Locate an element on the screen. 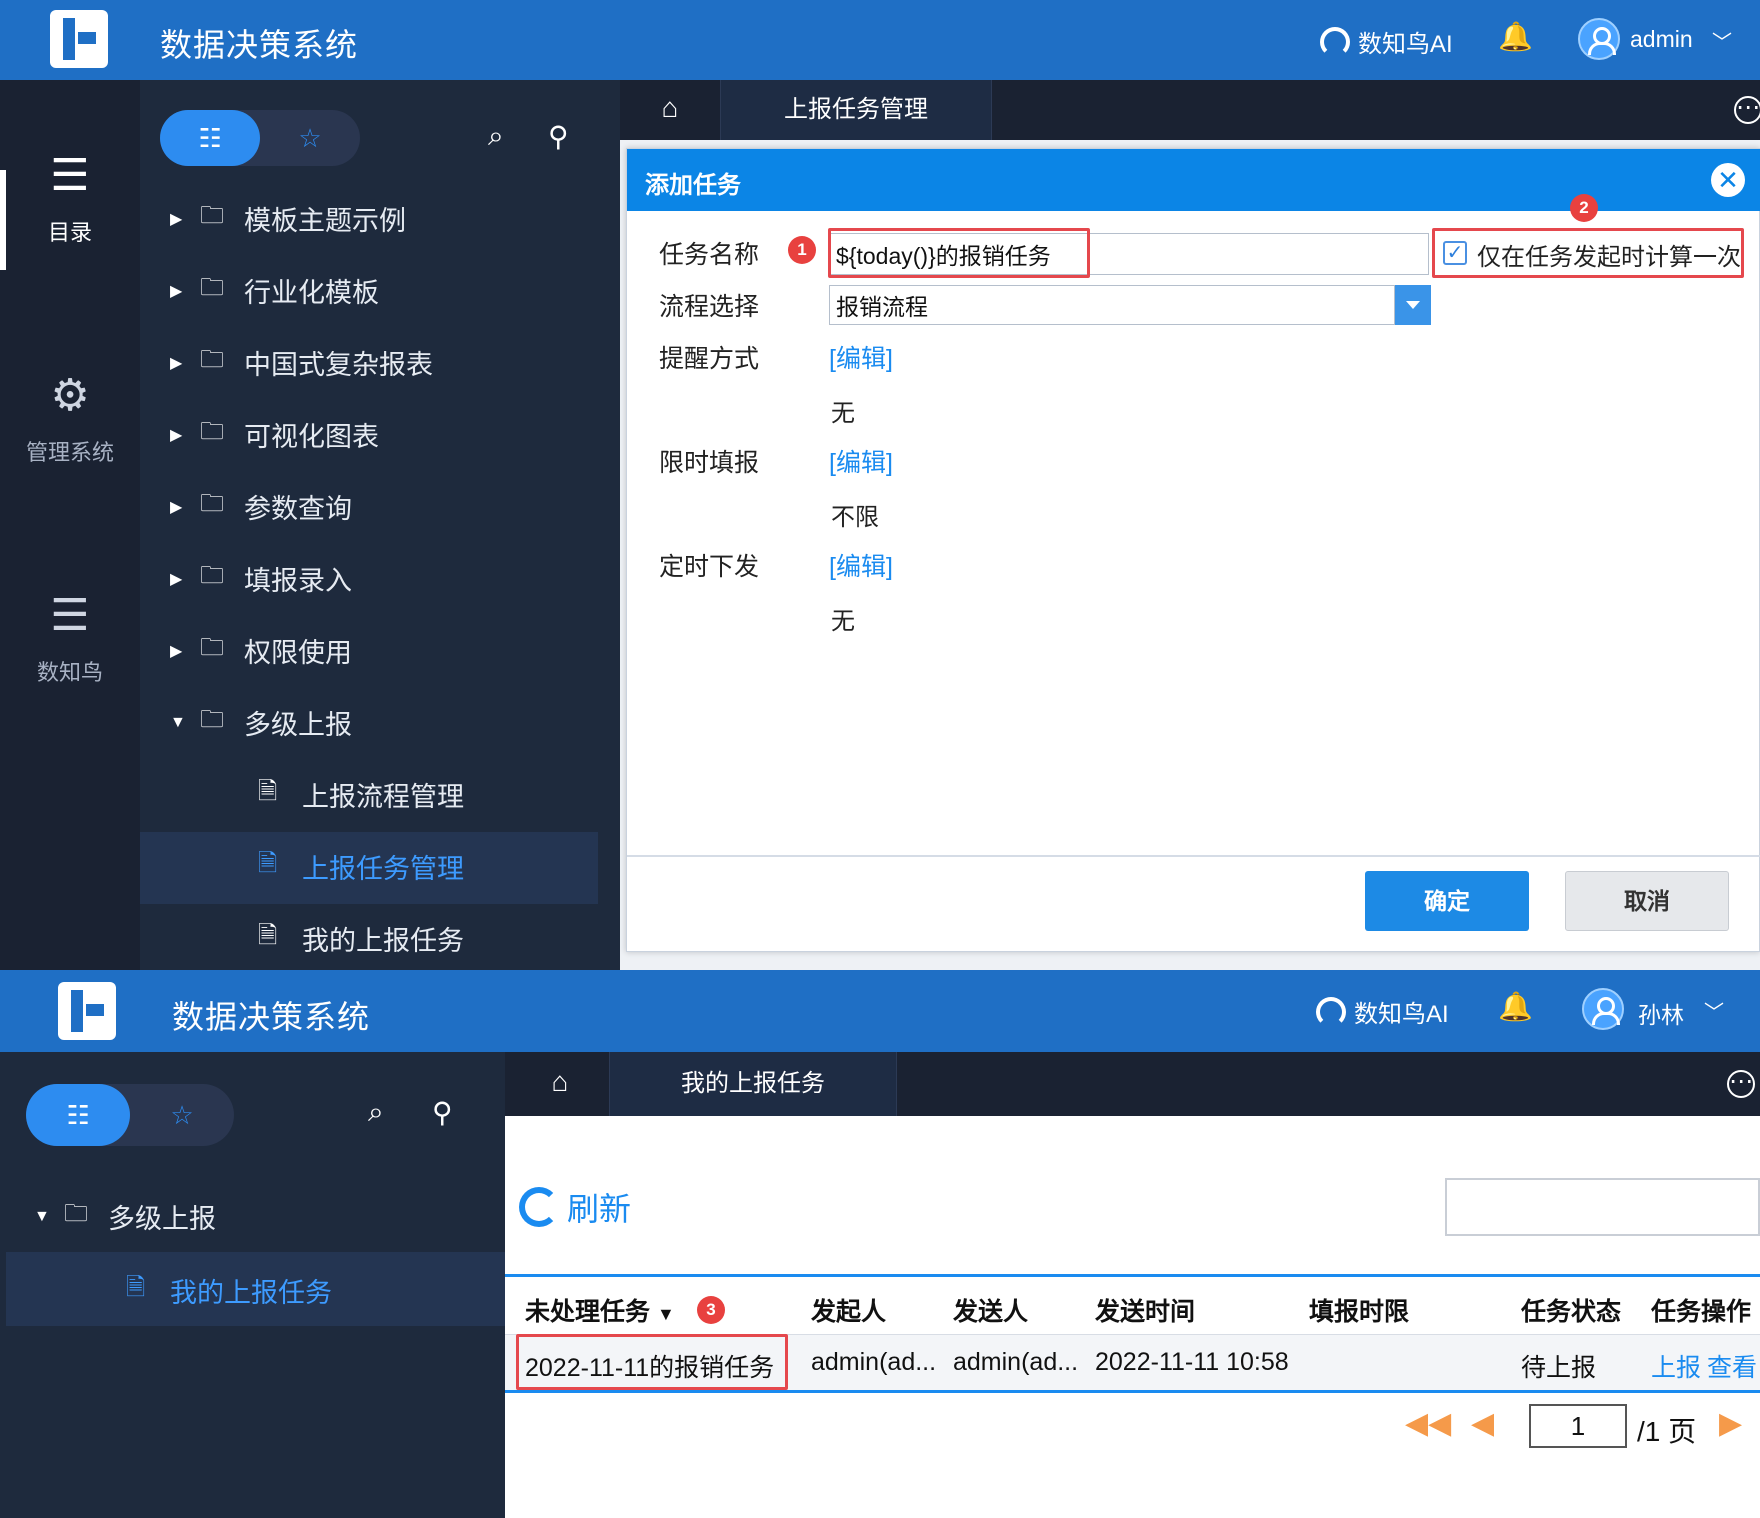 This screenshot has height=1518, width=1760. tree-node-label: 权限使用 is located at coordinates (298, 653).